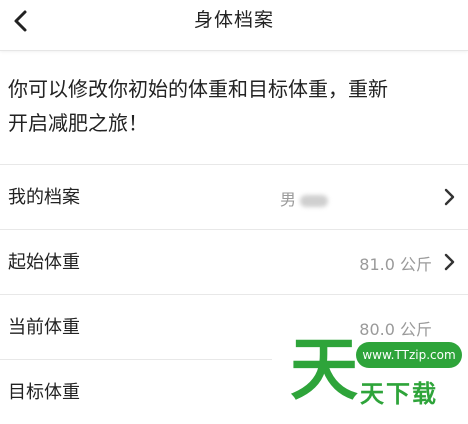 This screenshot has height=424, width=468. What do you see at coordinates (198, 89) in the screenshot?
I see `intro-line-1: 你可以修改你初始的体重和目标体重，重新` at bounding box center [198, 89].